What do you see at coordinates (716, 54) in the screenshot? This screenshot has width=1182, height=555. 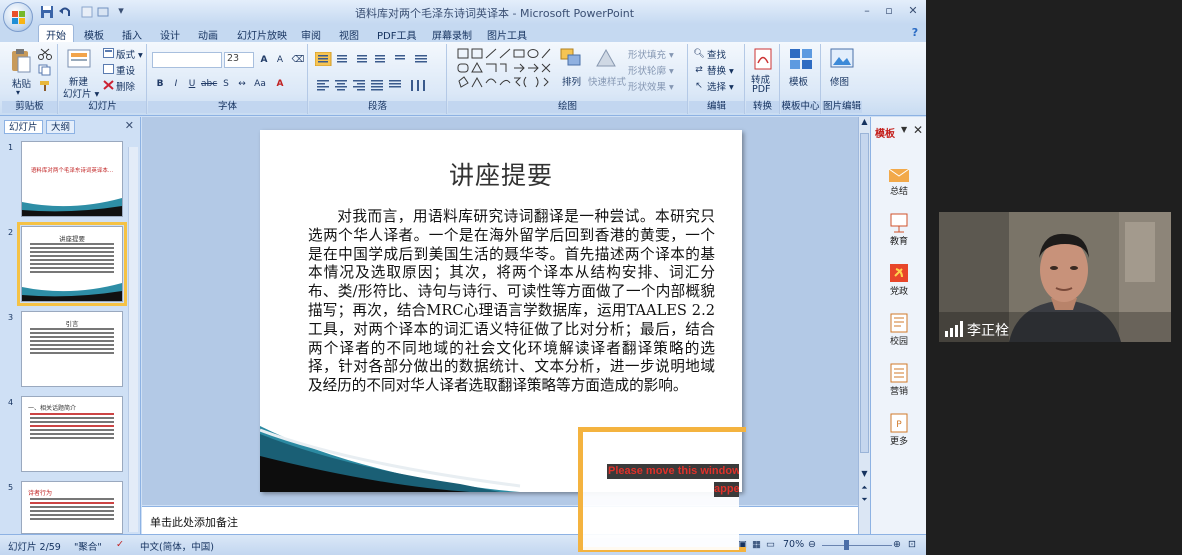 I see `find-button: 查找` at bounding box center [716, 54].